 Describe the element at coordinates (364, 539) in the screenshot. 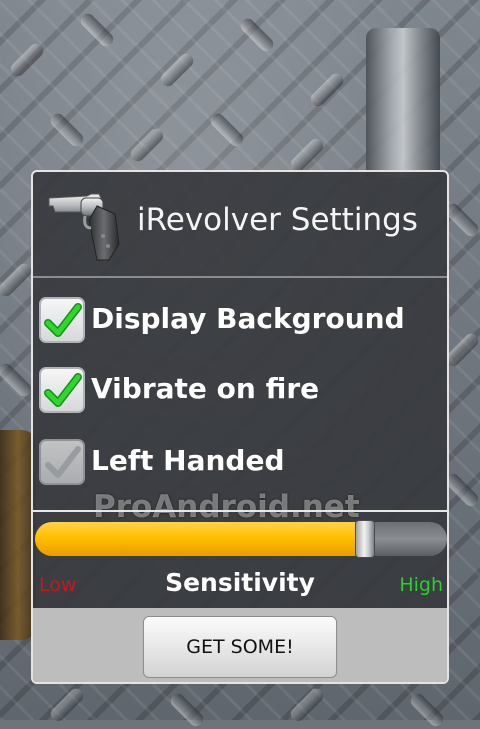

I see `sensitivity-slider-thumb` at that location.